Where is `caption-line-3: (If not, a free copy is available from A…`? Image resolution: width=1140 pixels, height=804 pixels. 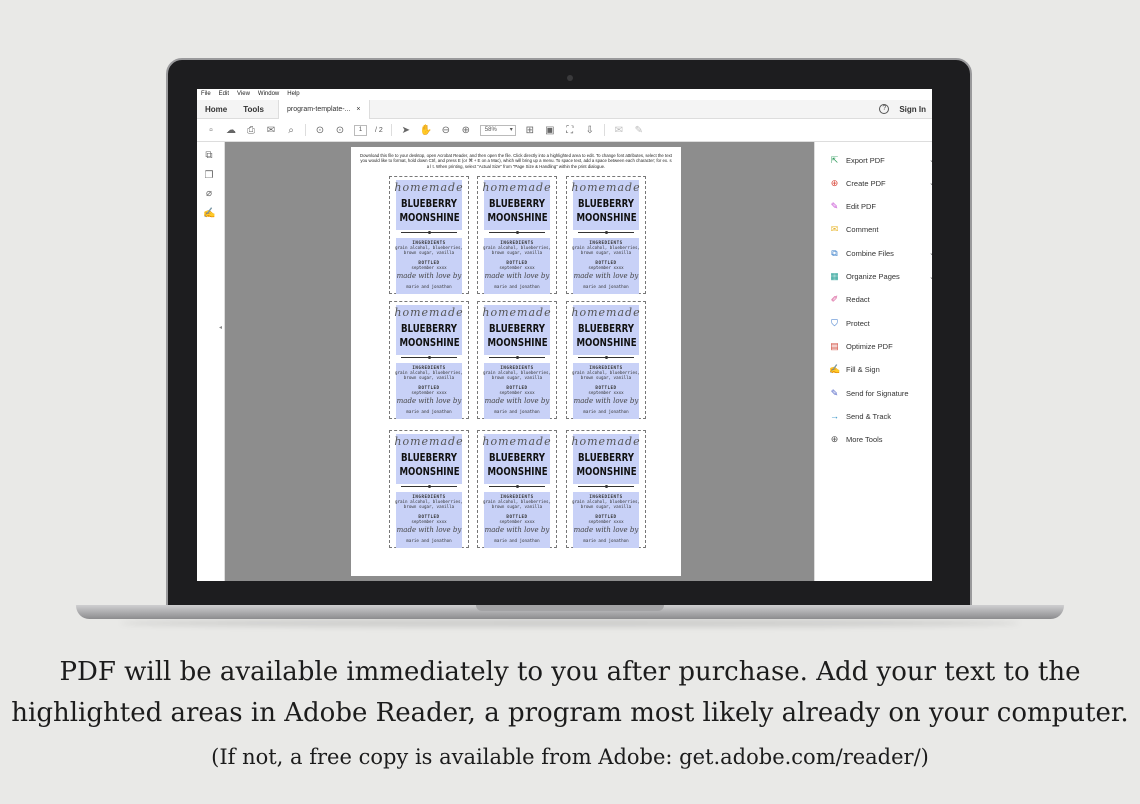 caption-line-3: (If not, a free copy is available from A… is located at coordinates (570, 757).